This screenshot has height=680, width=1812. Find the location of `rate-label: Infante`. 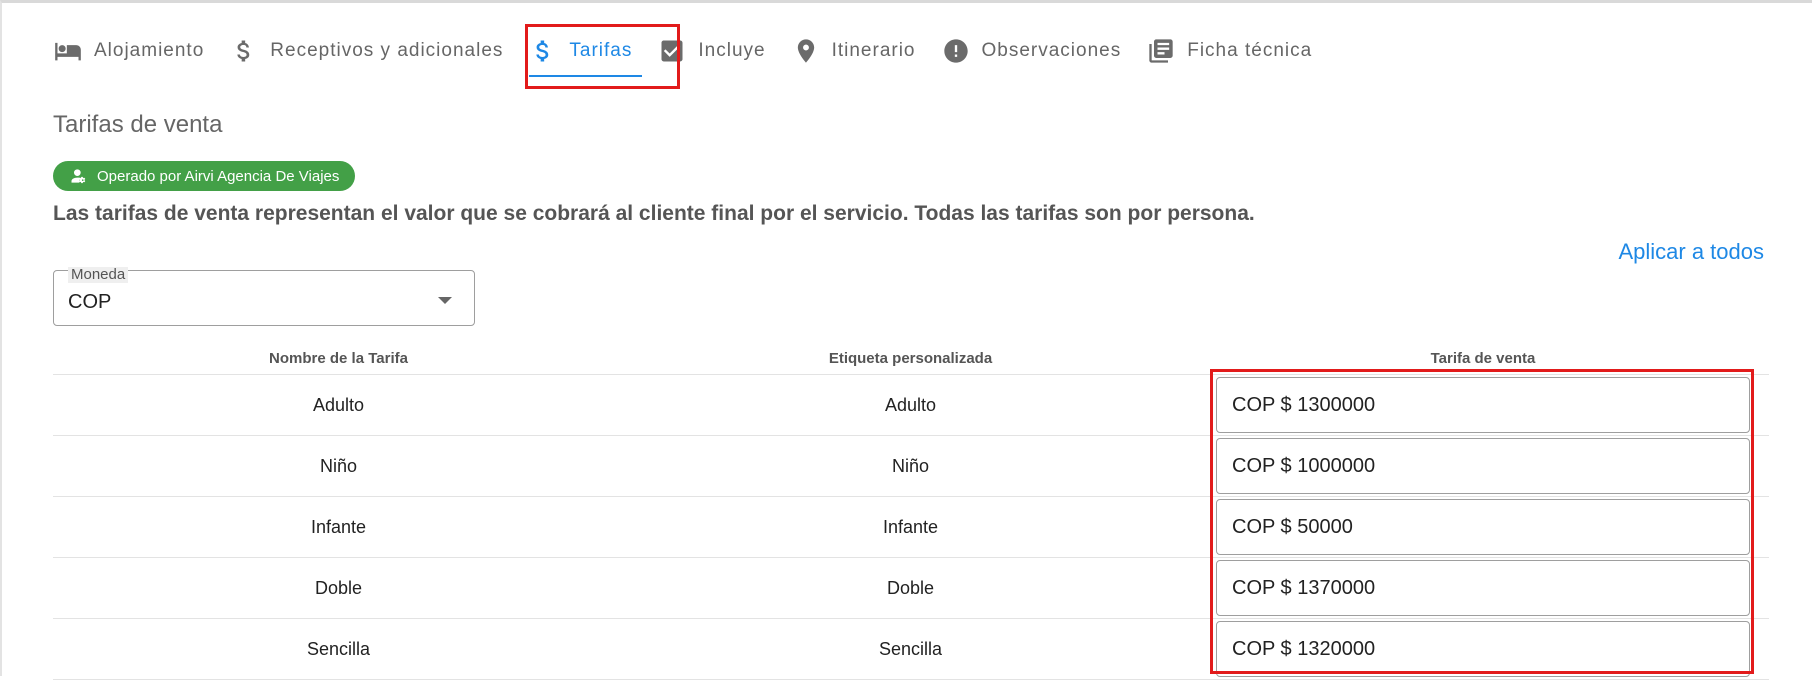

rate-label: Infante is located at coordinates (910, 526).